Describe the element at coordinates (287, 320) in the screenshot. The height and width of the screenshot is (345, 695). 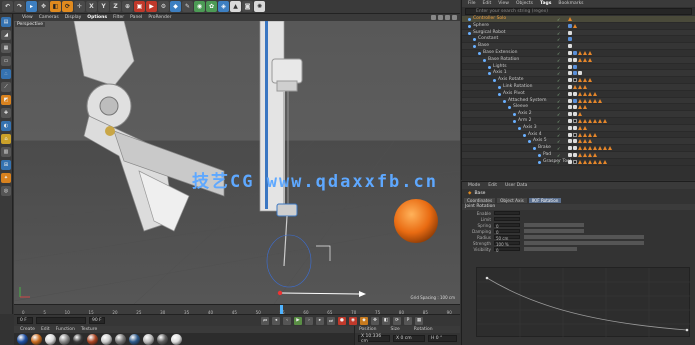
I see `prev-frame-icon: ‹` at that location.